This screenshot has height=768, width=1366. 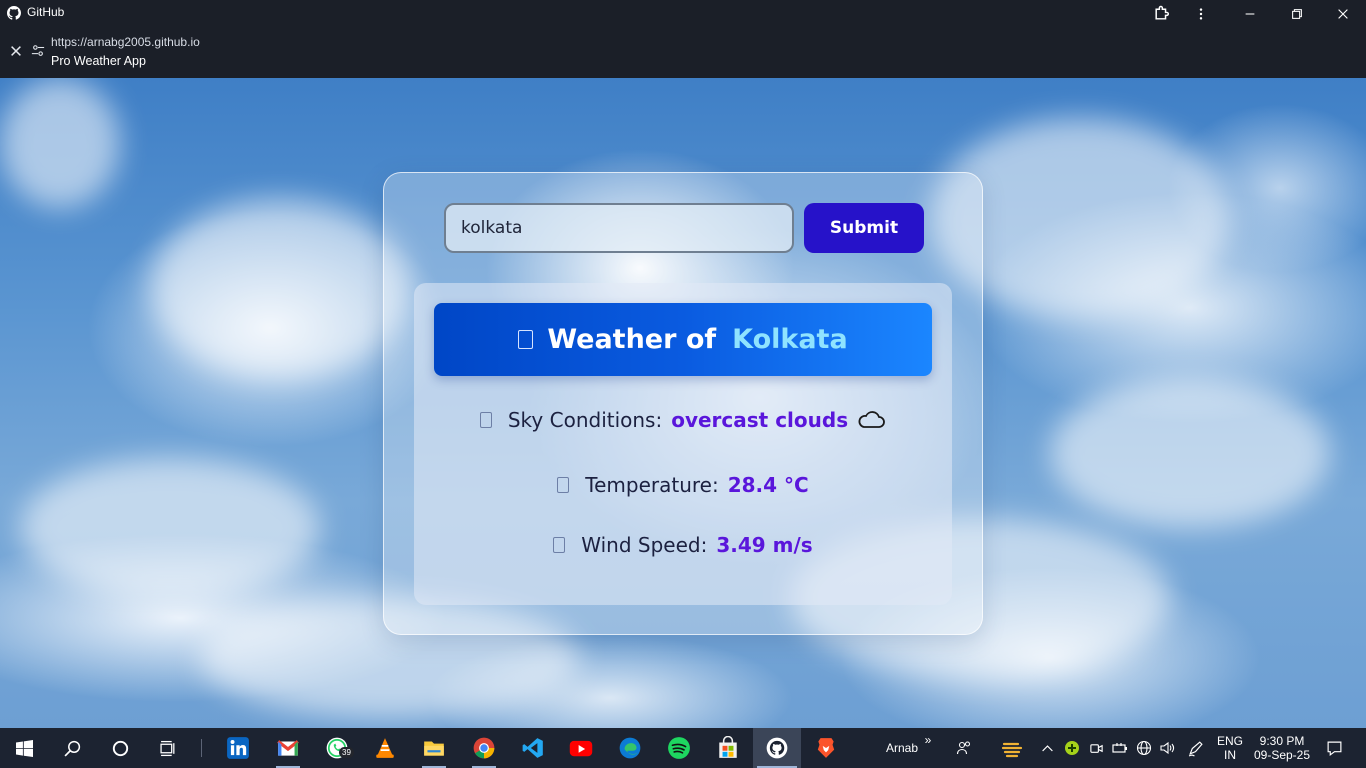 I want to click on url-text: https://arnabg2005.github.io, so click(x=125, y=42).